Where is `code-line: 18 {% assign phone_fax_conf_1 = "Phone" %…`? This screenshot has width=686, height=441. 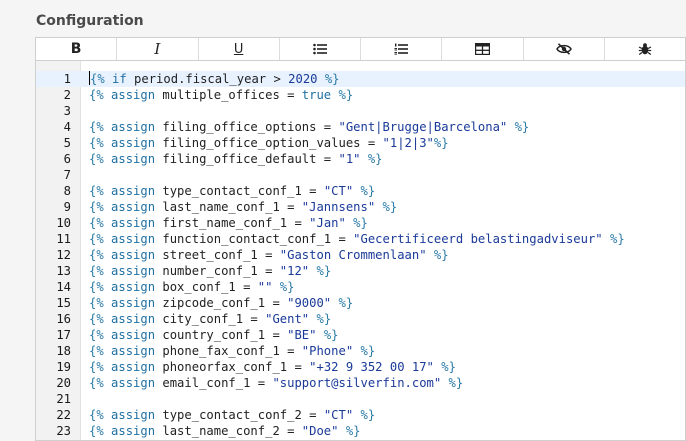
code-line: 18 {% assign phone_fax_conf_1 = "Phone" %… is located at coordinates (360, 351).